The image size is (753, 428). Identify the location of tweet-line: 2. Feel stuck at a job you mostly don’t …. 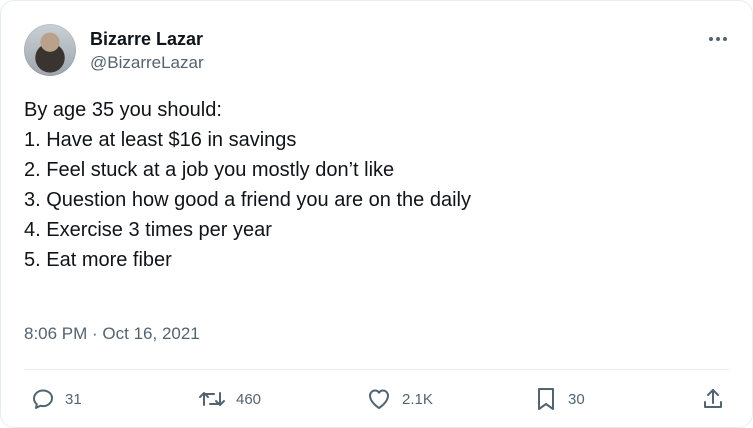
(209, 170).